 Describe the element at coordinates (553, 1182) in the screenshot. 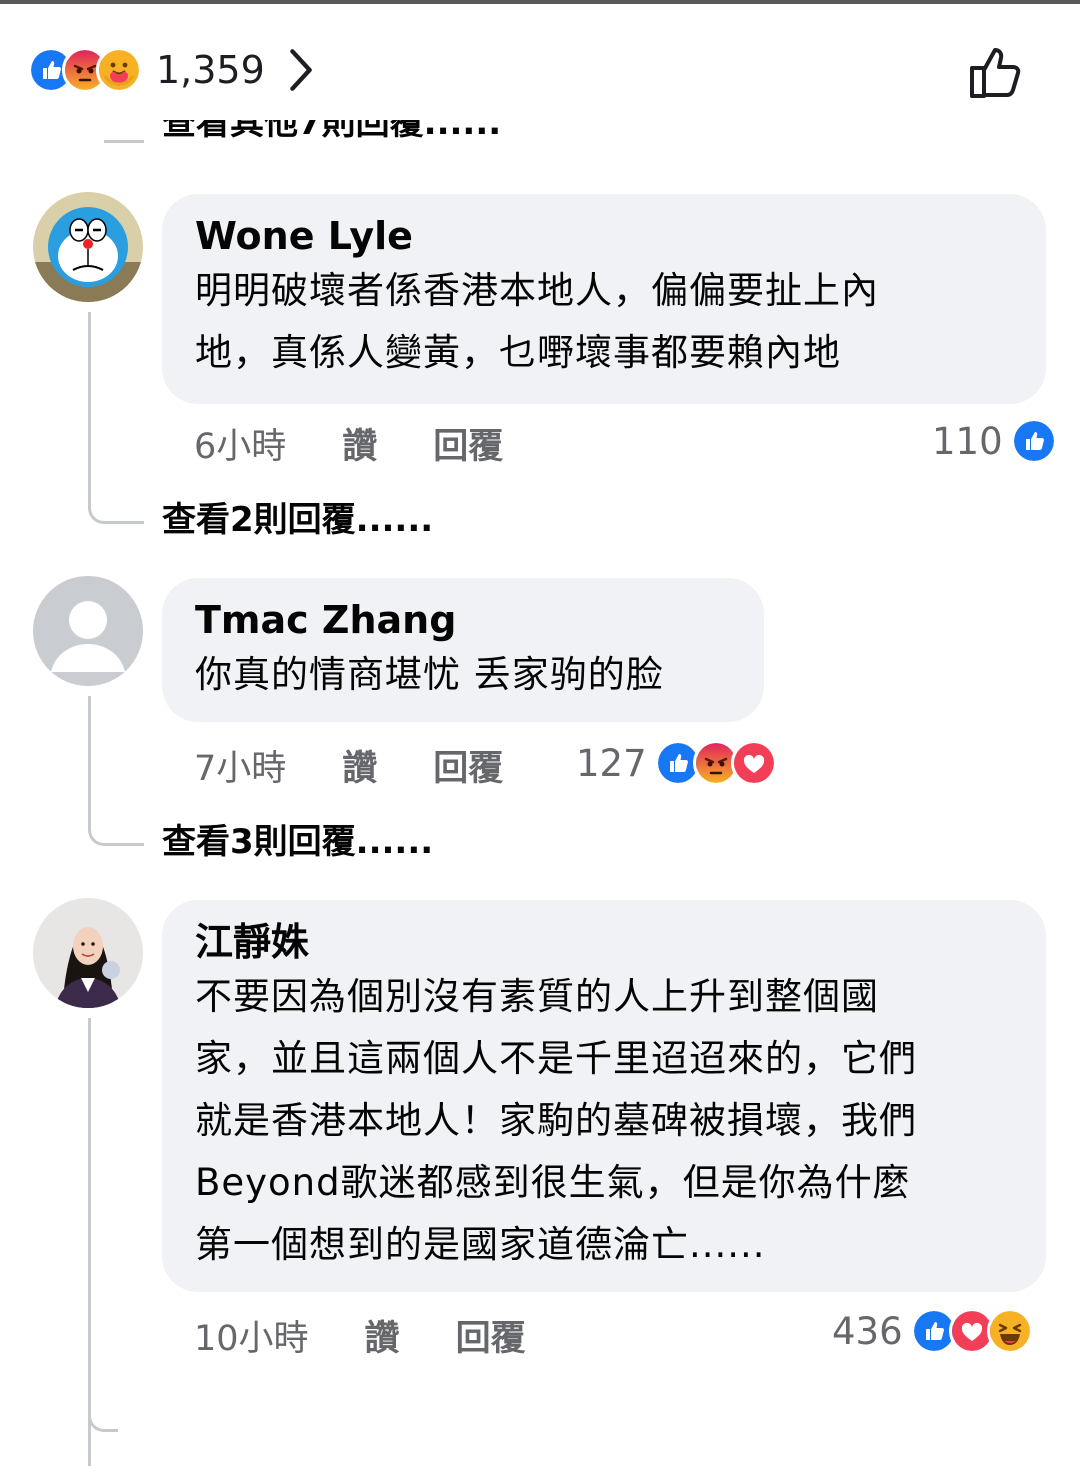

I see `comment-text-line: Beyond歌迷都感到很生氣，但是你為什麼` at that location.